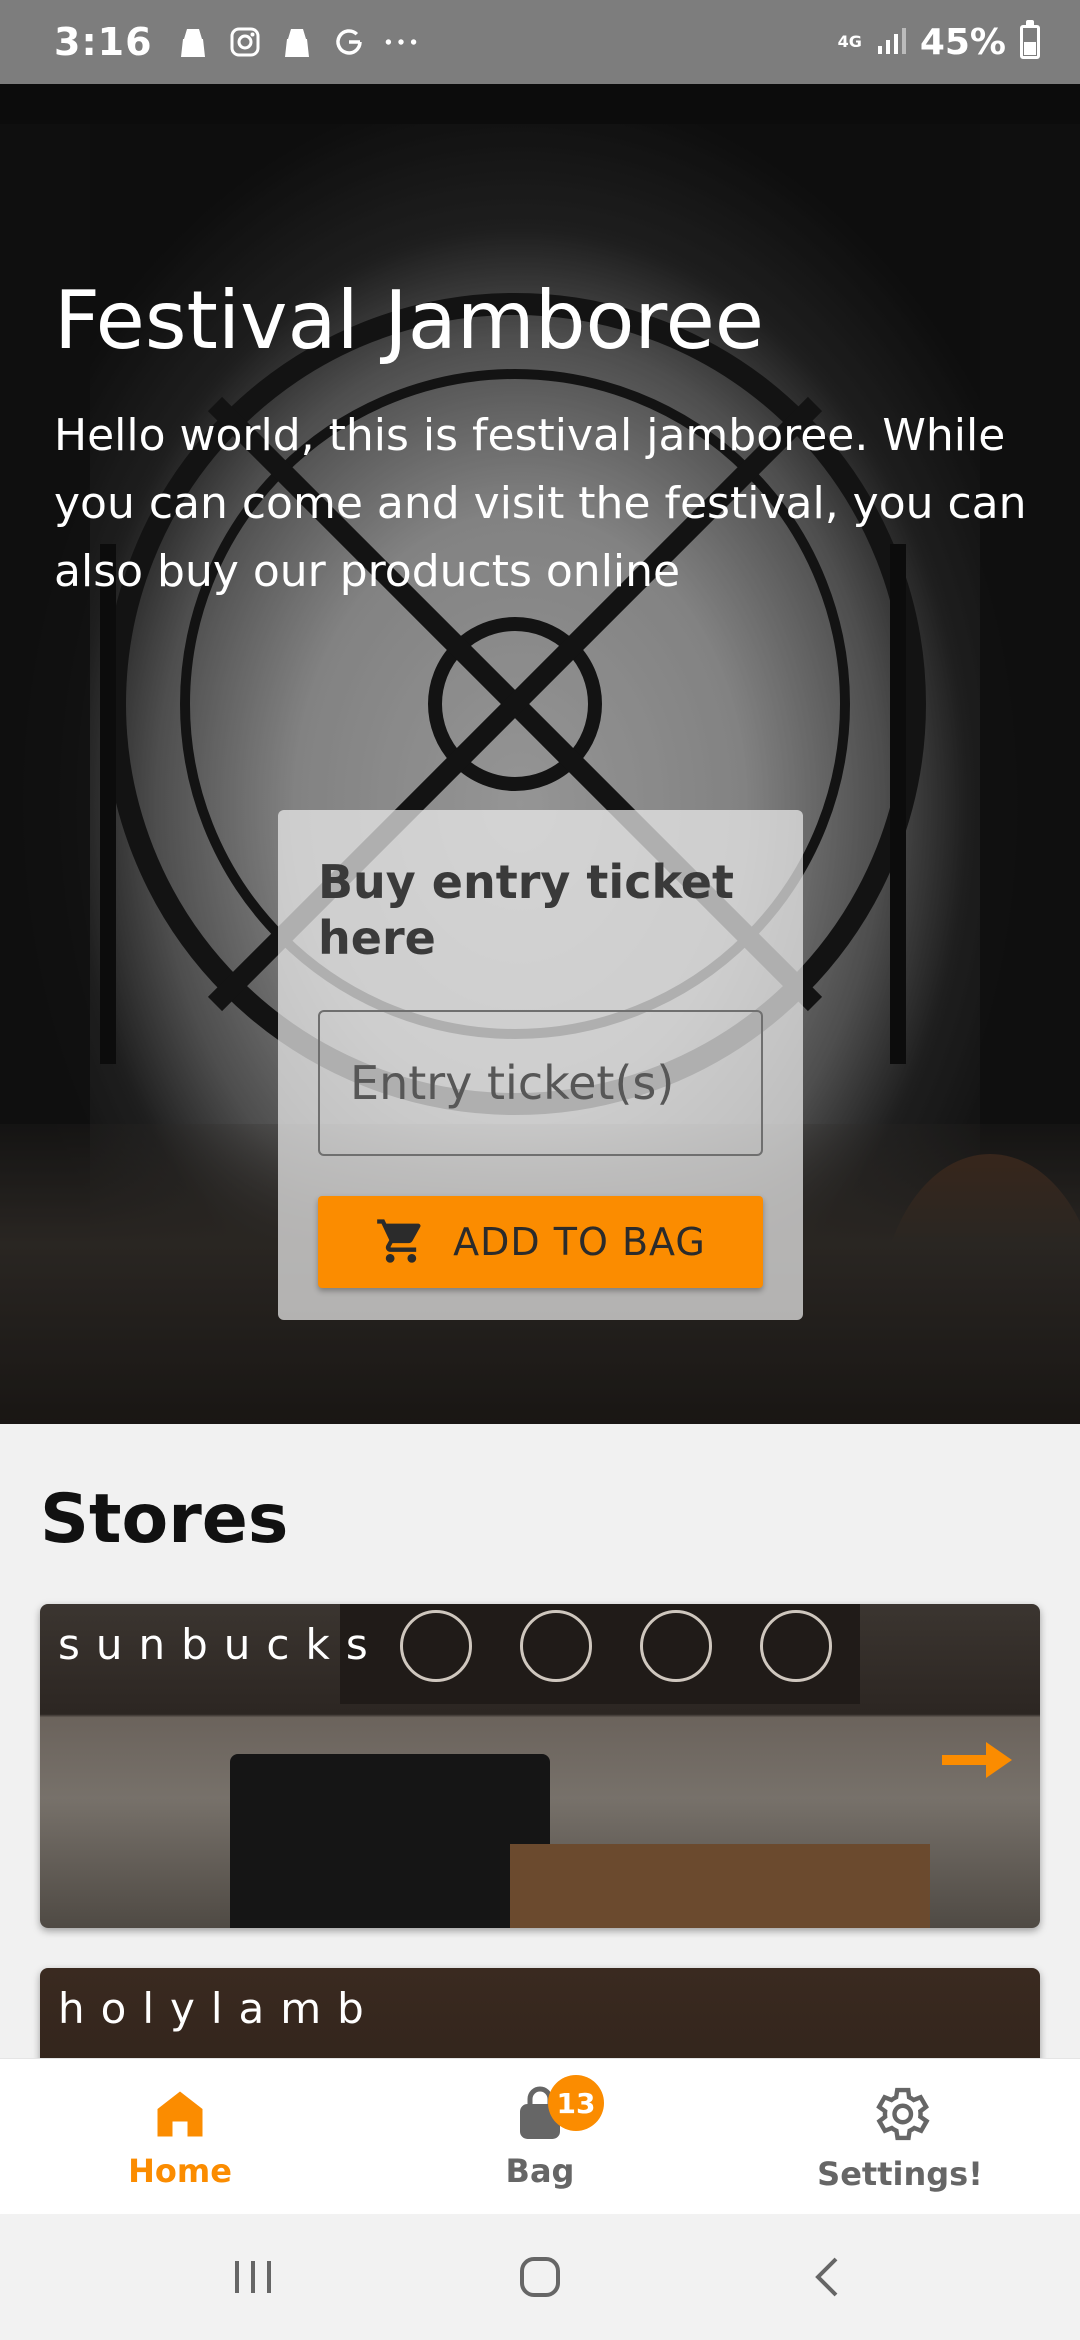 This screenshot has height=2340, width=1080. What do you see at coordinates (891, 42) in the screenshot?
I see `signal-icon` at bounding box center [891, 42].